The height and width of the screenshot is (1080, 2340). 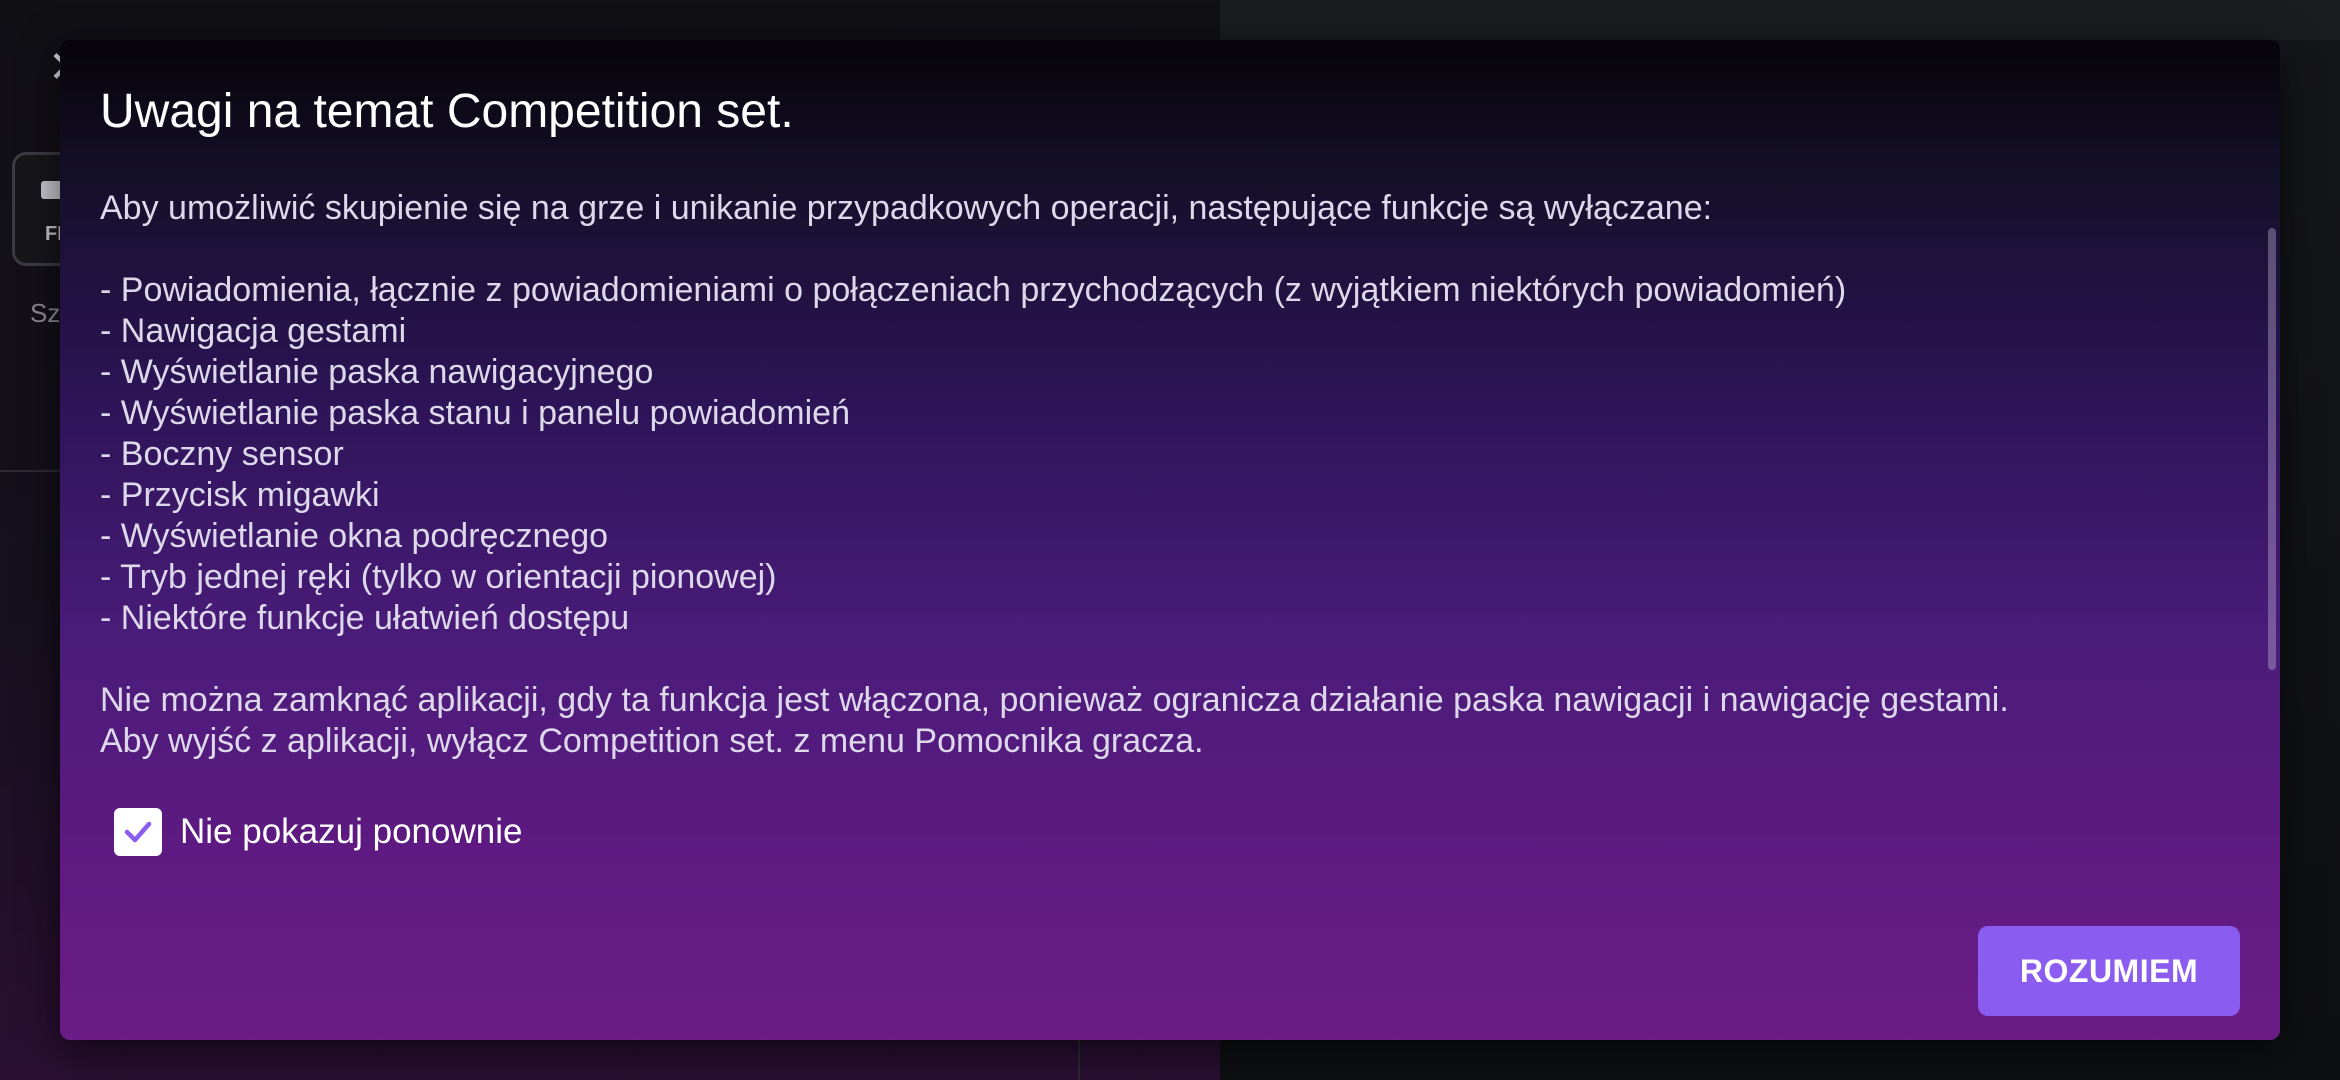 I want to click on dont-show-again-checkbox-row: Nie pokazuj ponownie, so click(x=318, y=832).